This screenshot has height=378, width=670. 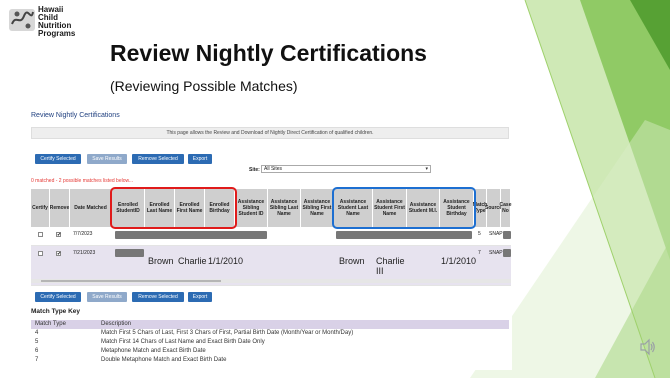 I want to click on assistance-first-name: Charlie III, so click(x=390, y=266).